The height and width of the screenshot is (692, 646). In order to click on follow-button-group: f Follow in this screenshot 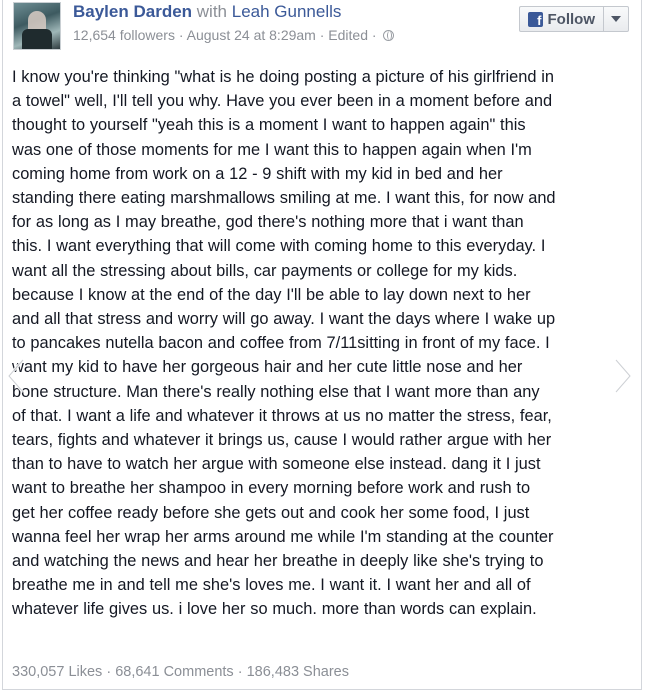, I will do `click(573, 19)`.